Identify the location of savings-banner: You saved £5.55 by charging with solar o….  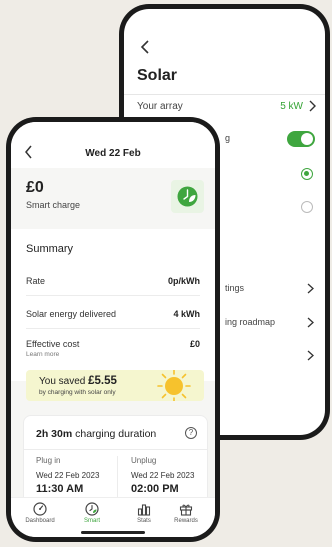
(115, 385).